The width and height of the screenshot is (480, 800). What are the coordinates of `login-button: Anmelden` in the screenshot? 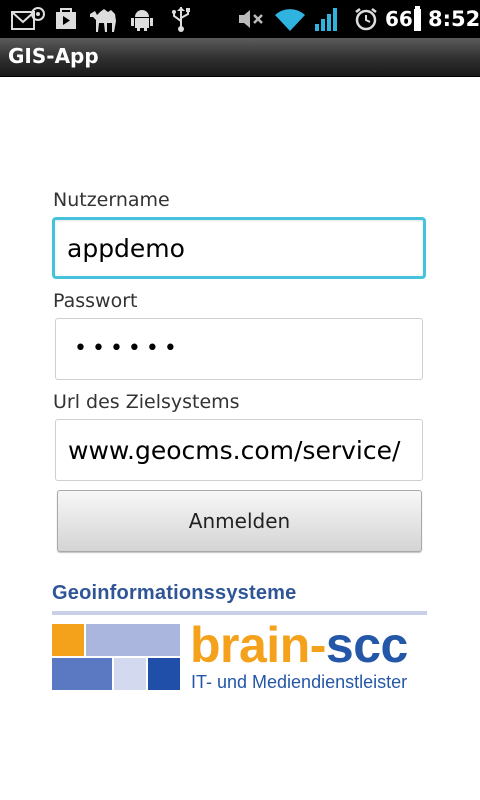 It's located at (239, 521).